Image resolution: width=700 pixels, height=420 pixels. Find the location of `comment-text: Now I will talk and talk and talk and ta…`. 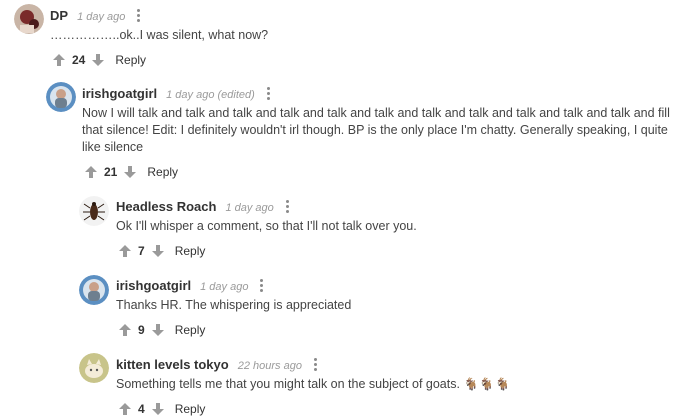

comment-text: Now I will talk and talk and talk and ta… is located at coordinates (376, 130).